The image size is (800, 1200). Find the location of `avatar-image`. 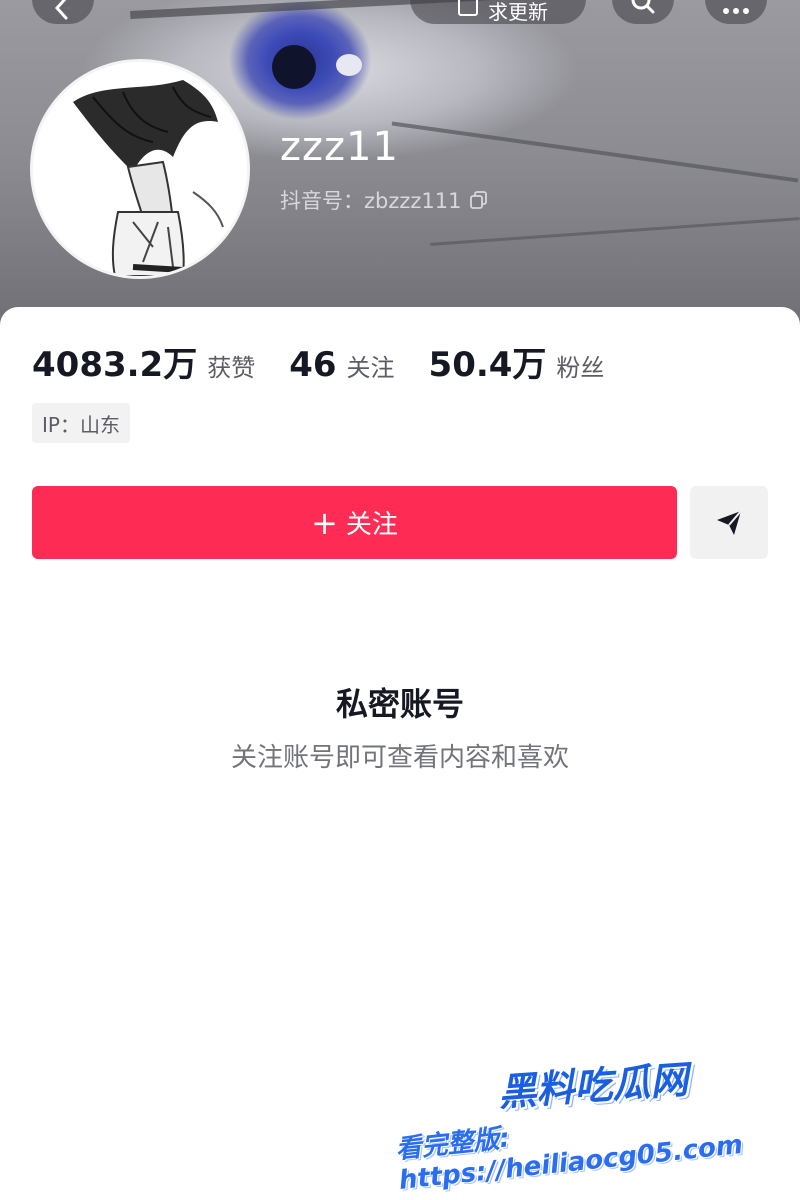

avatar-image is located at coordinates (140, 169).